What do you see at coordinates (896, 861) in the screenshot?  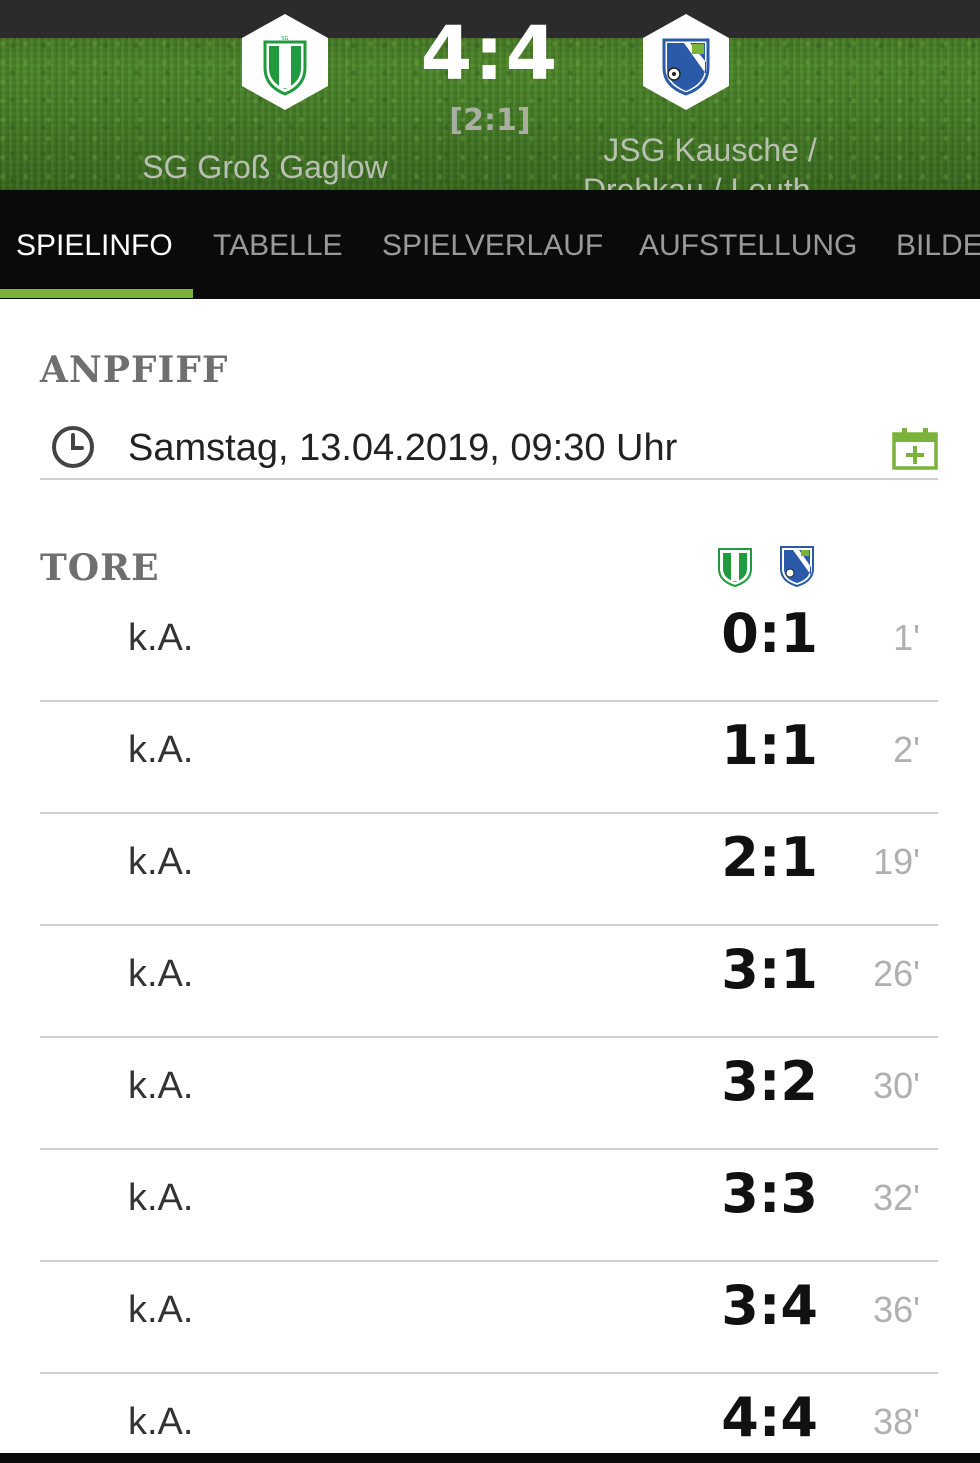 I see `goal-minute: 19'` at bounding box center [896, 861].